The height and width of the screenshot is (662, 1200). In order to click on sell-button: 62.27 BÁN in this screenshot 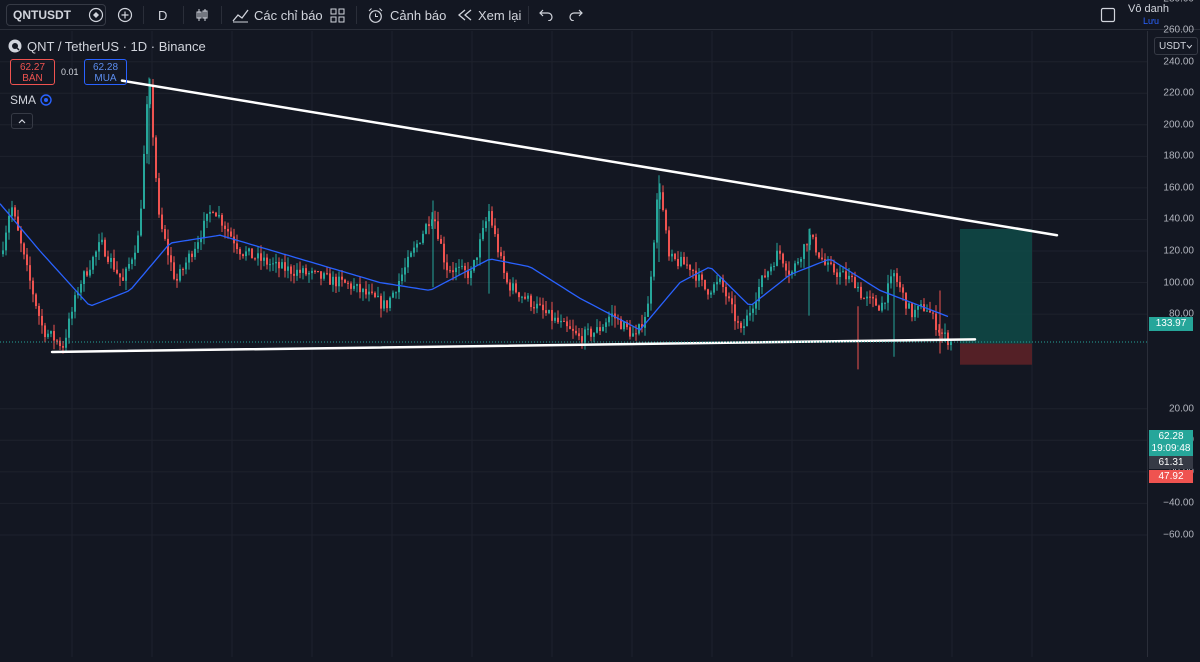, I will do `click(32, 72)`.